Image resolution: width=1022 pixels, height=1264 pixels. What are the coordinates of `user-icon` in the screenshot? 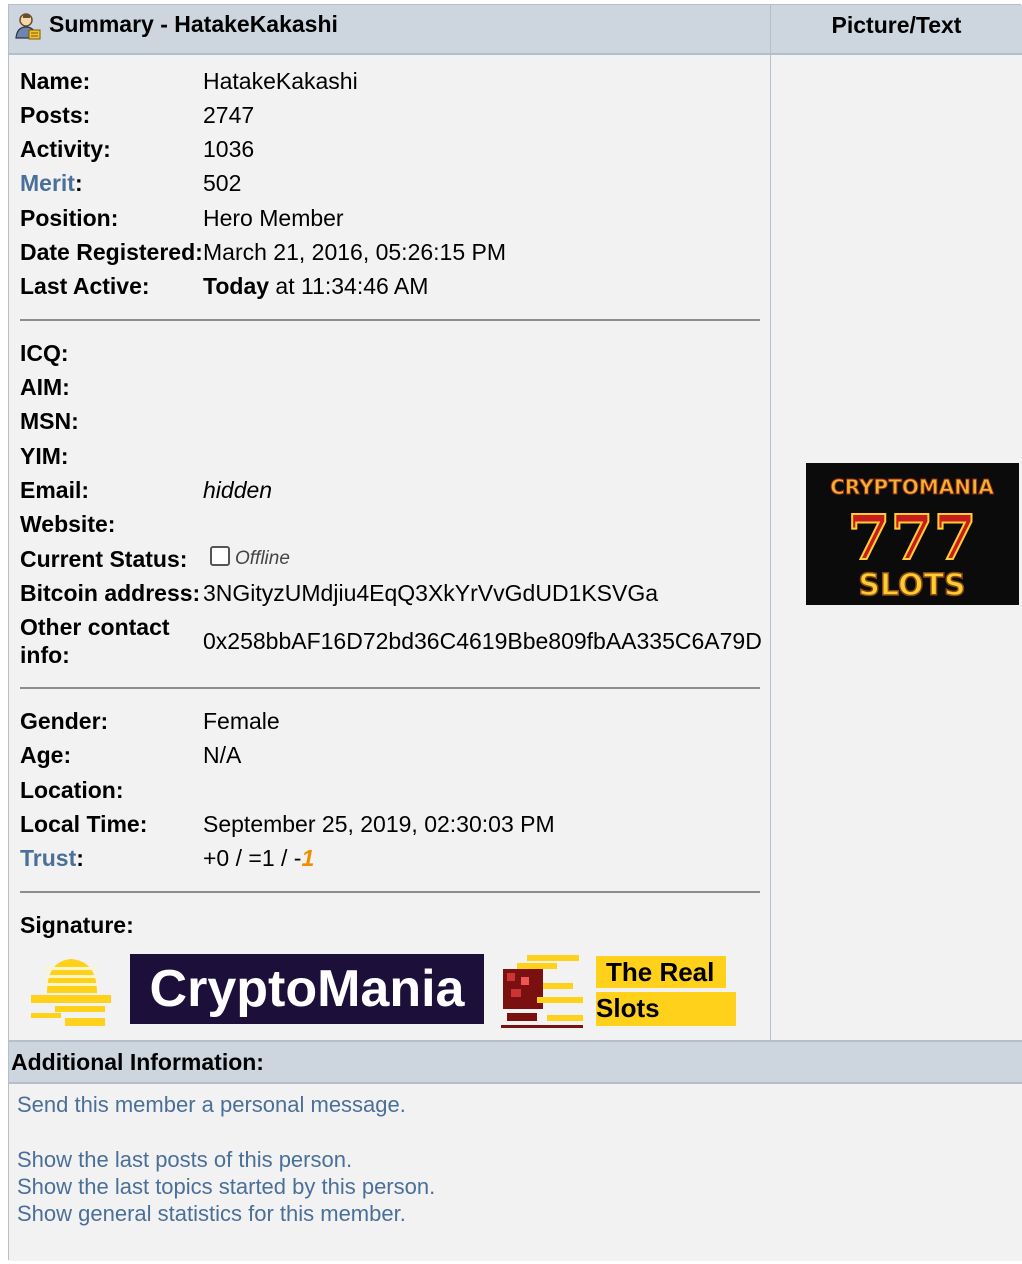 It's located at (28, 26).